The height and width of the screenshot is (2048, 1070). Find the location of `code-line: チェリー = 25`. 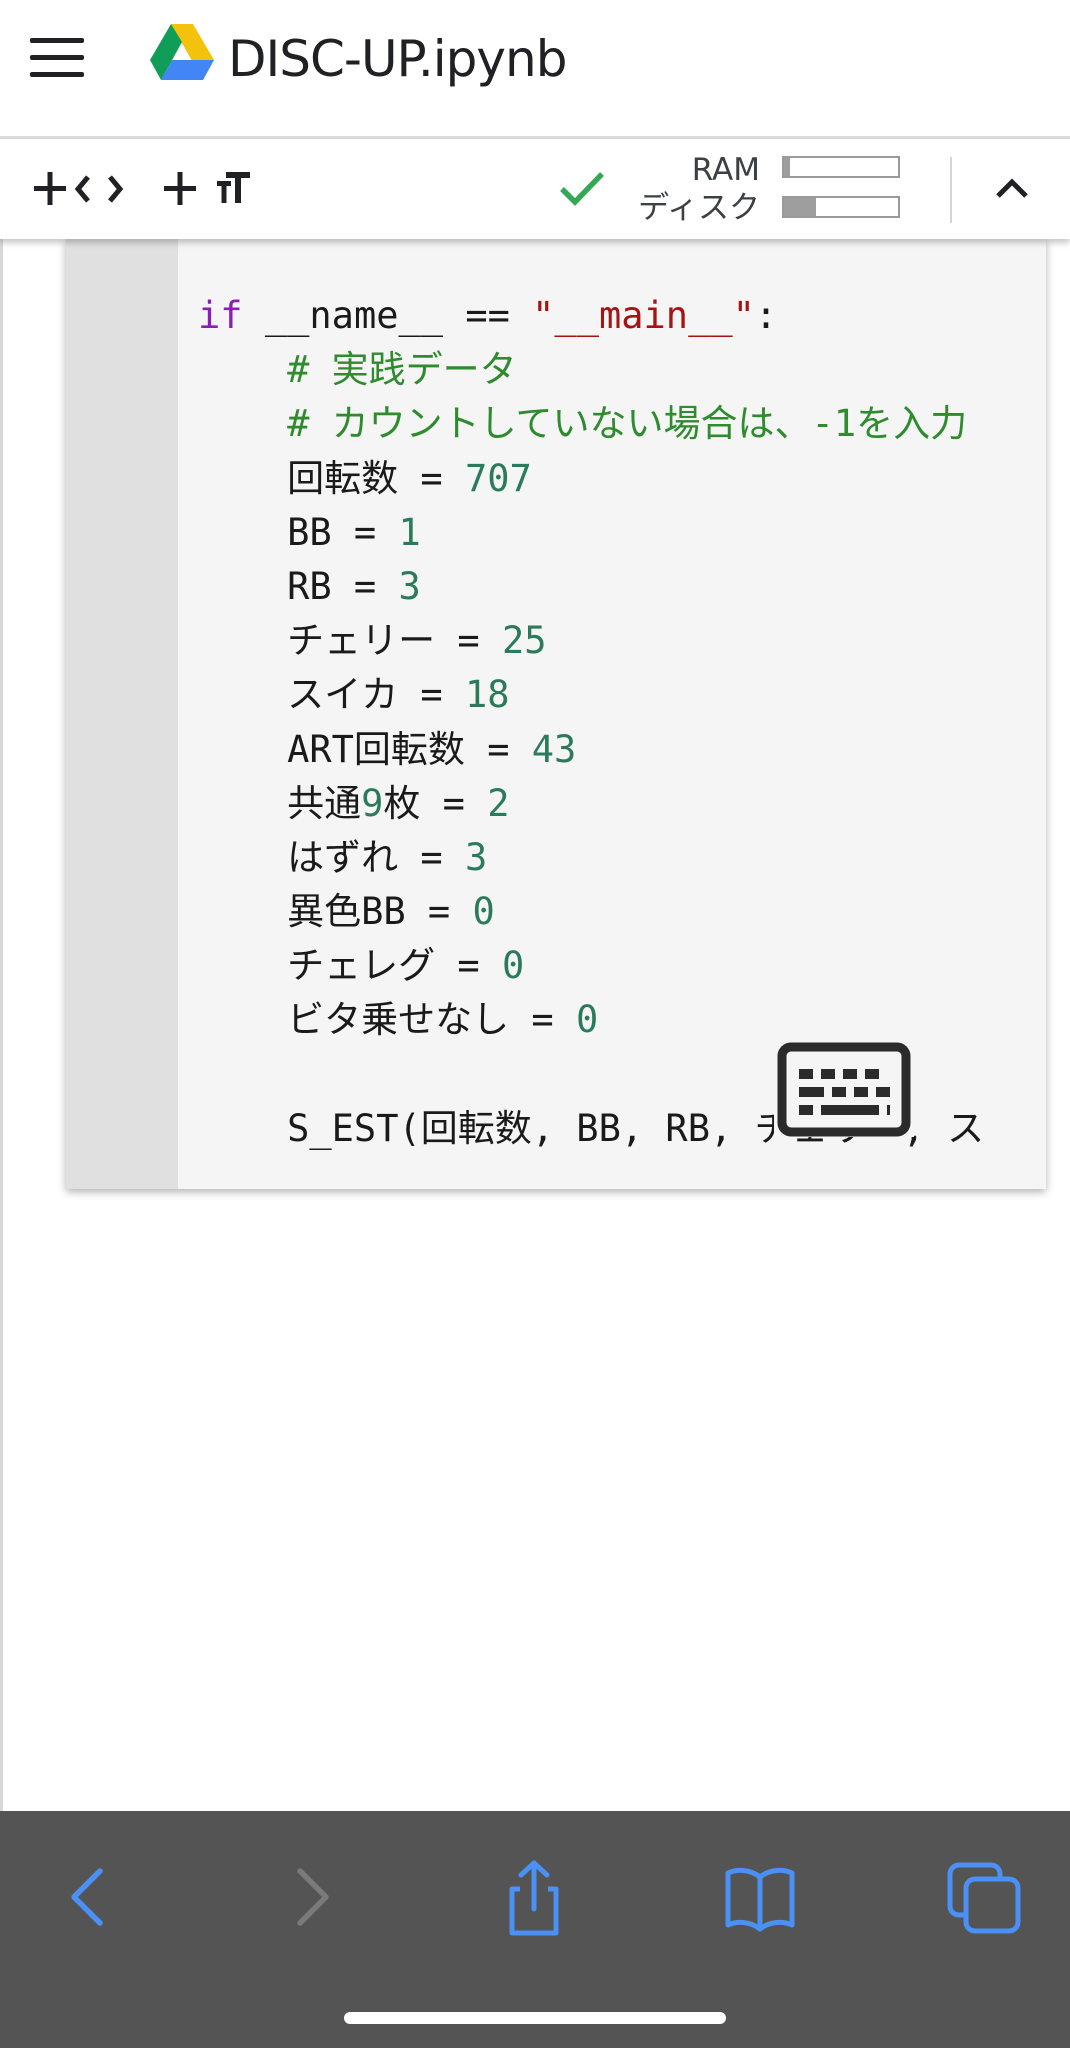

code-line: チェリー = 25 is located at coordinates (622, 641).